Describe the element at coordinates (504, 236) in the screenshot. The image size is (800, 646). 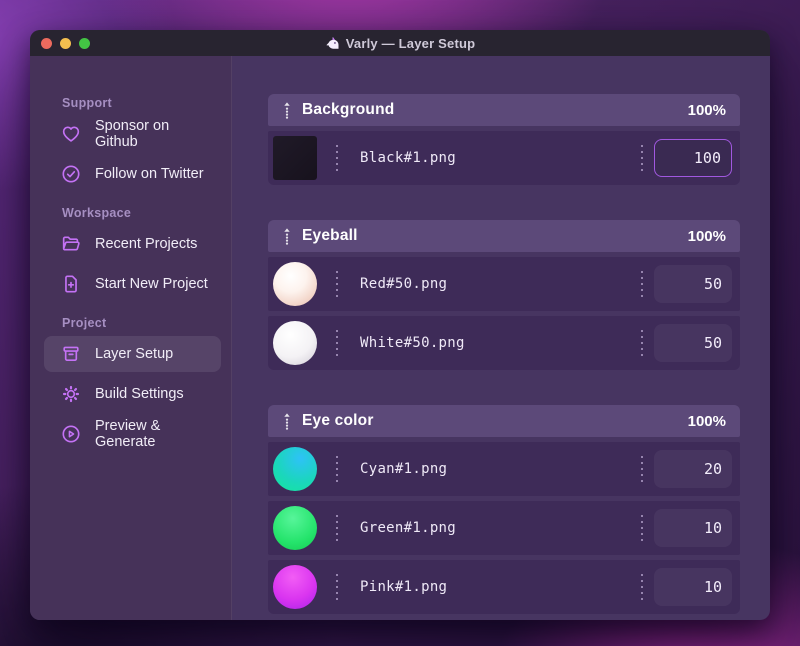
I see `group-header: Eyeball 100%` at that location.